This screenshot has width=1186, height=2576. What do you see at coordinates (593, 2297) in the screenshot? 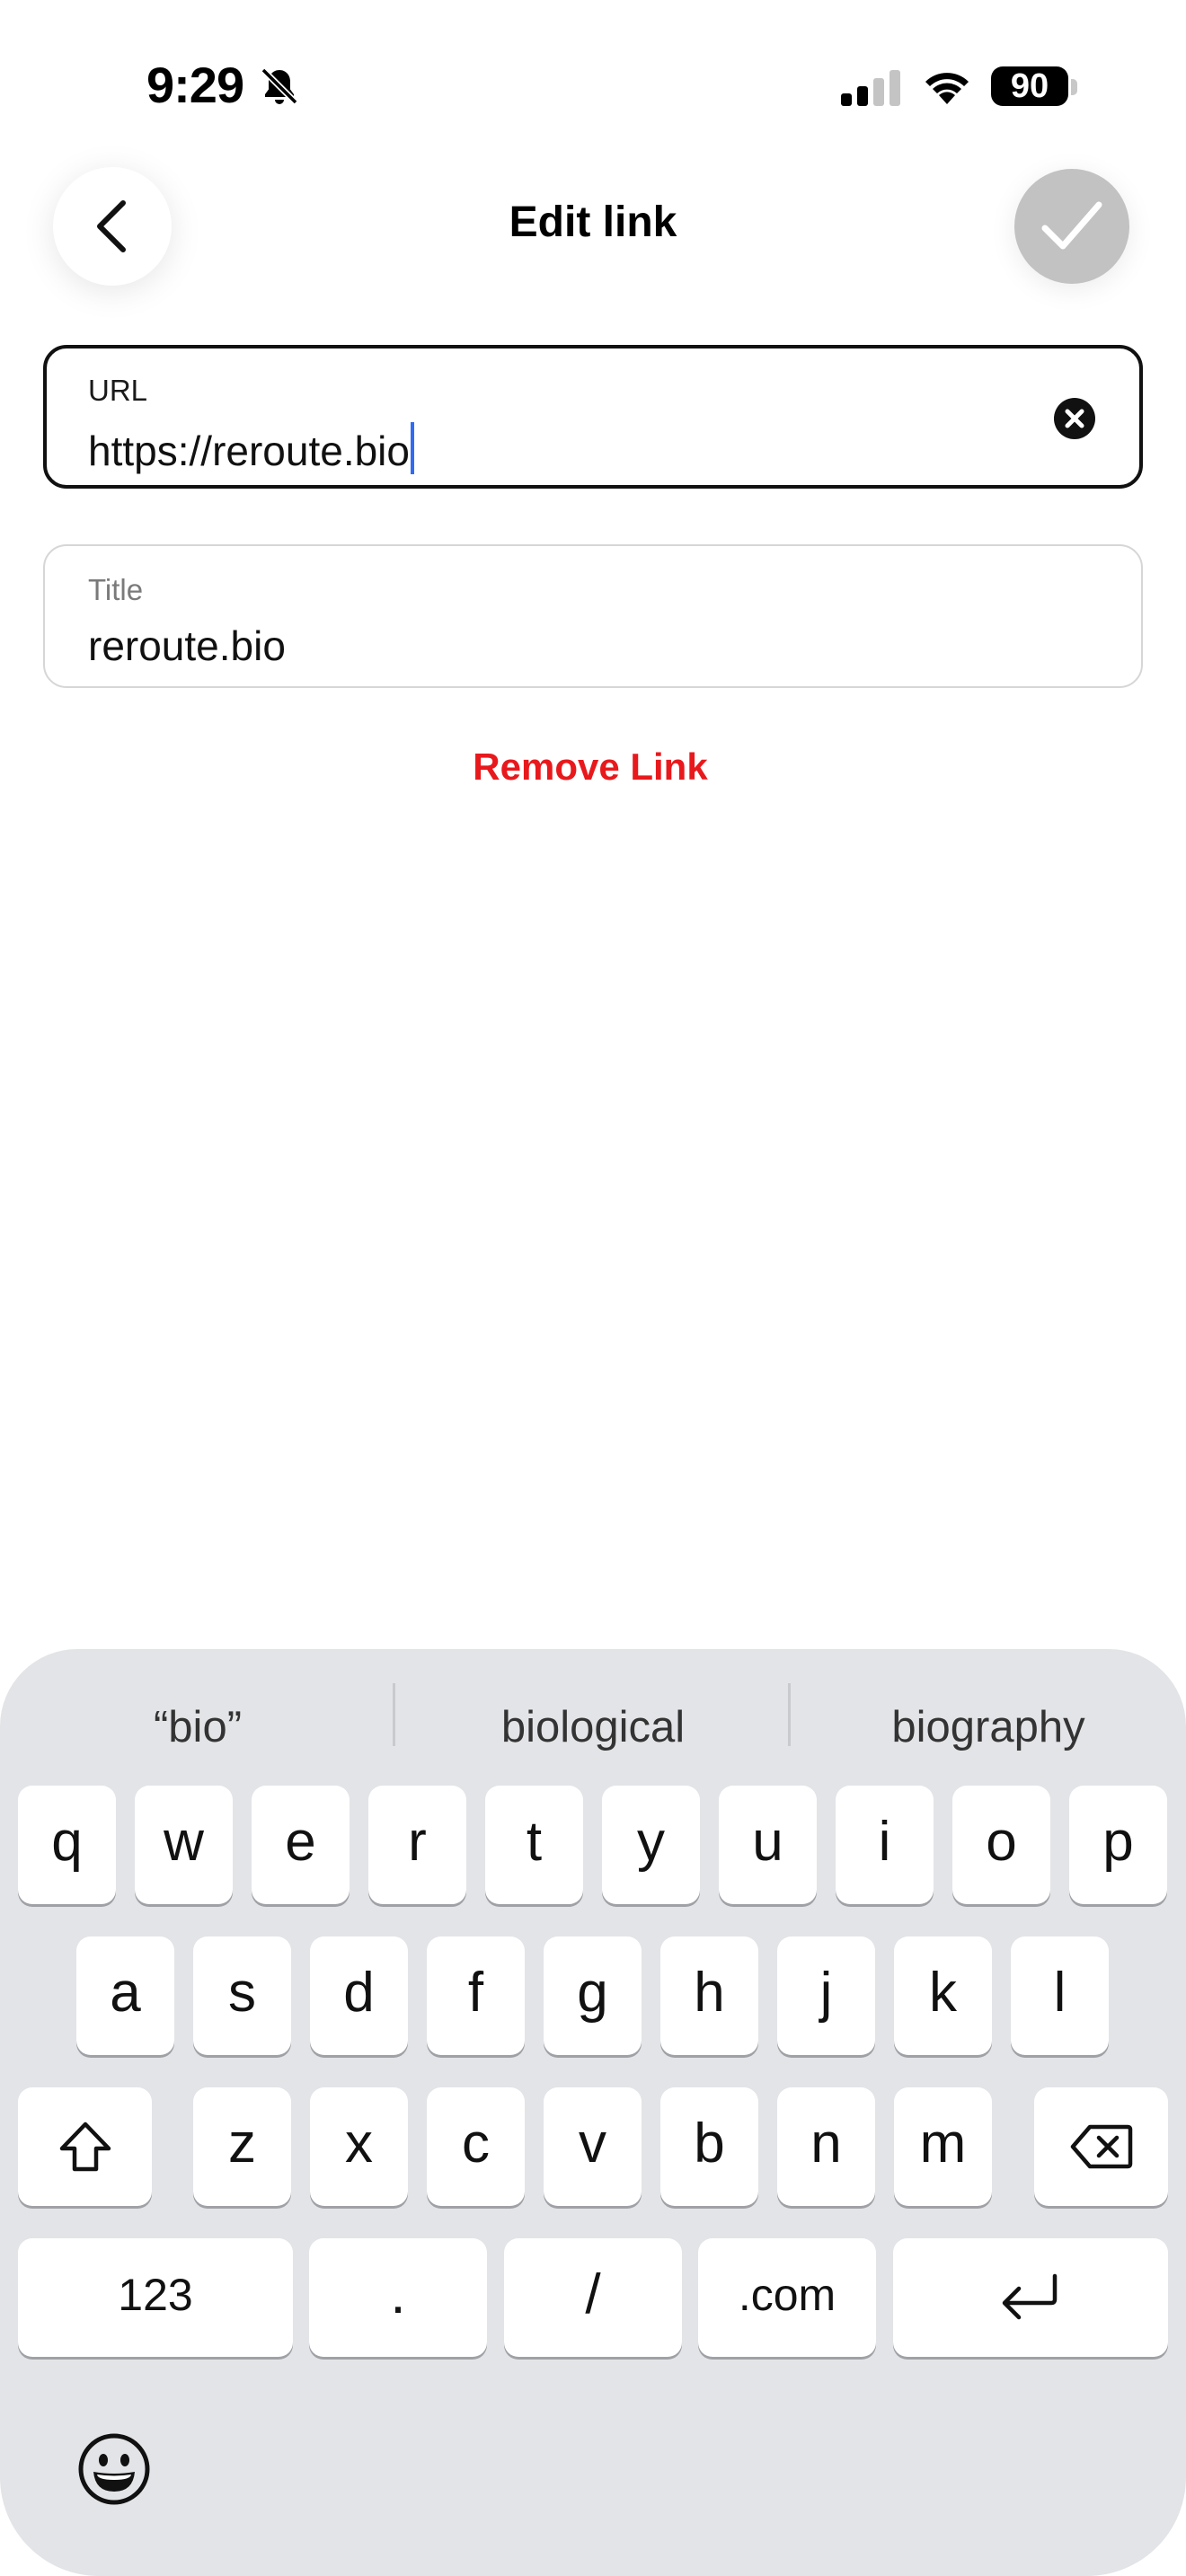
I see `slash-key: /` at bounding box center [593, 2297].